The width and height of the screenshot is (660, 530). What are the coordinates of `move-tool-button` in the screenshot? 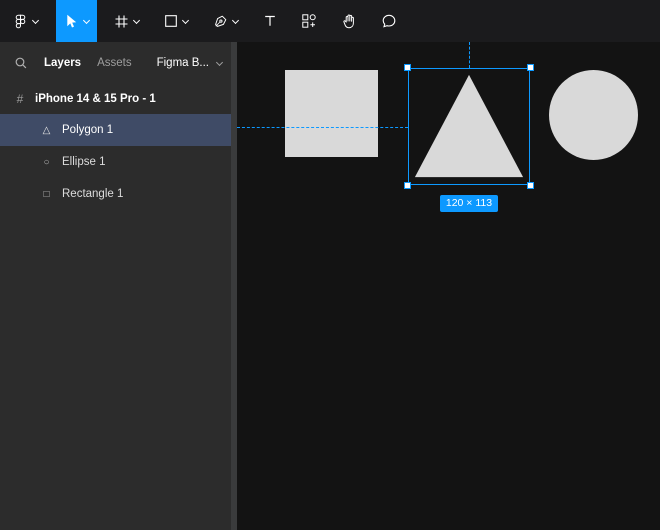 It's located at (76, 21).